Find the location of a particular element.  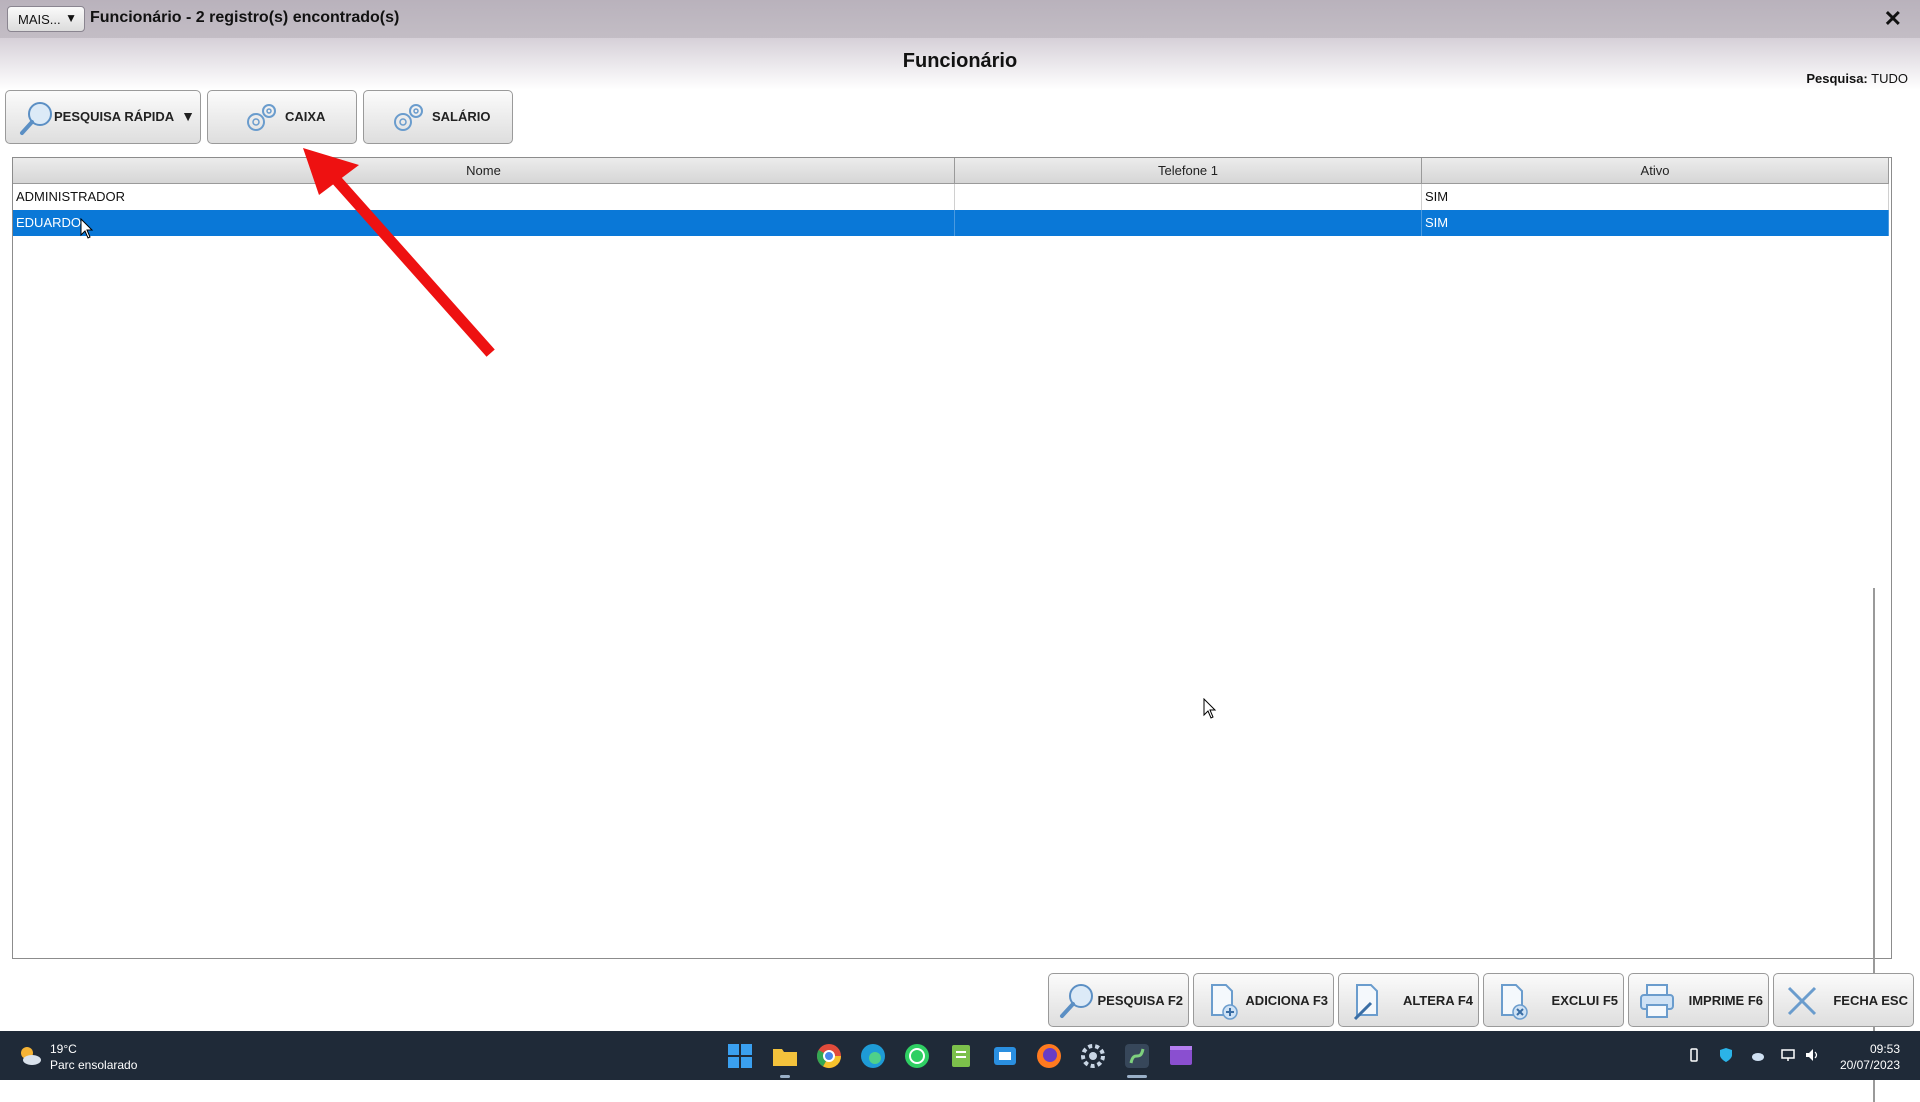

weather-partly-sunny-icon is located at coordinates (30, 1056).